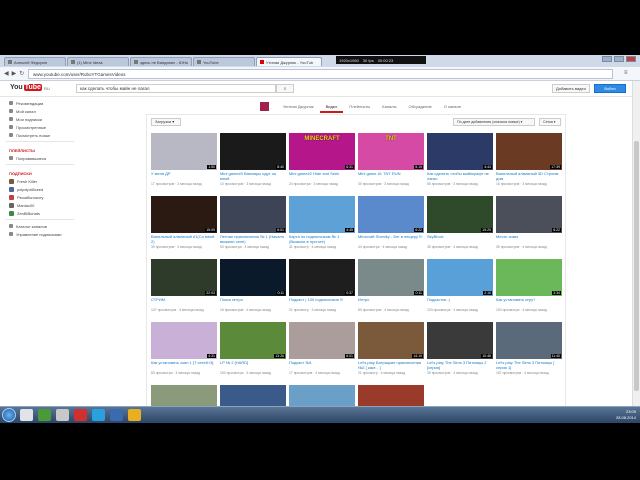 Image resolution: width=640 pixels, height=480 pixels. I want to click on maximize-button, so click(619, 59).